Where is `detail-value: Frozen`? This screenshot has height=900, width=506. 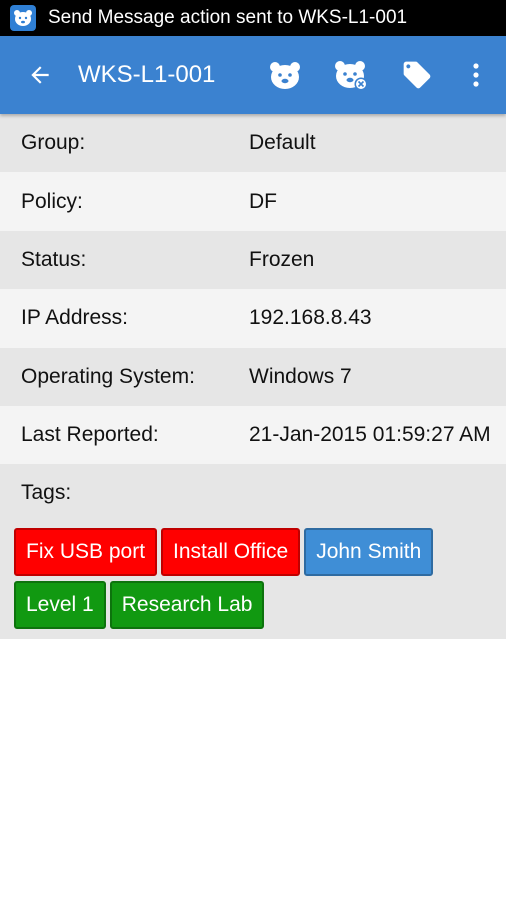
detail-value: Frozen is located at coordinates (282, 259).